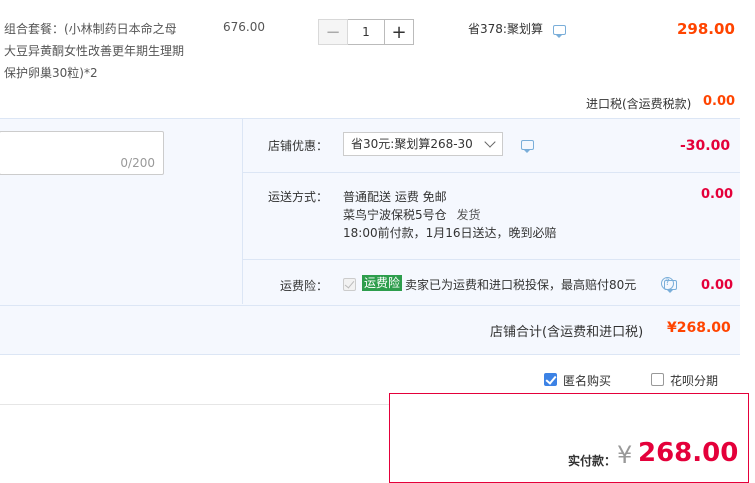 Image resolution: width=755 pixels, height=483 pixels. I want to click on import-tax-label: 进口税(含运费税款), so click(639, 104).